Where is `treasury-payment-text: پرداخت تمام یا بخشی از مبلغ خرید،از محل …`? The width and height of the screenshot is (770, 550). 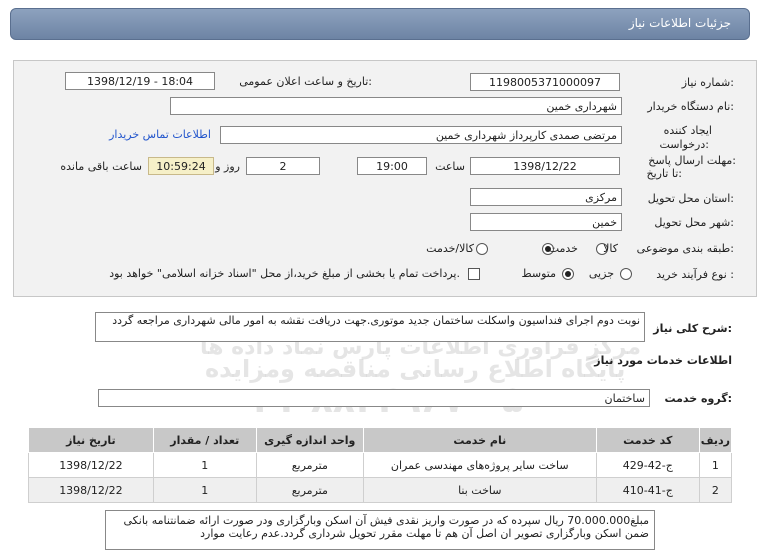 treasury-payment-text: پرداخت تمام یا بخشی از مبلغ خرید،از محل … is located at coordinates (284, 273).